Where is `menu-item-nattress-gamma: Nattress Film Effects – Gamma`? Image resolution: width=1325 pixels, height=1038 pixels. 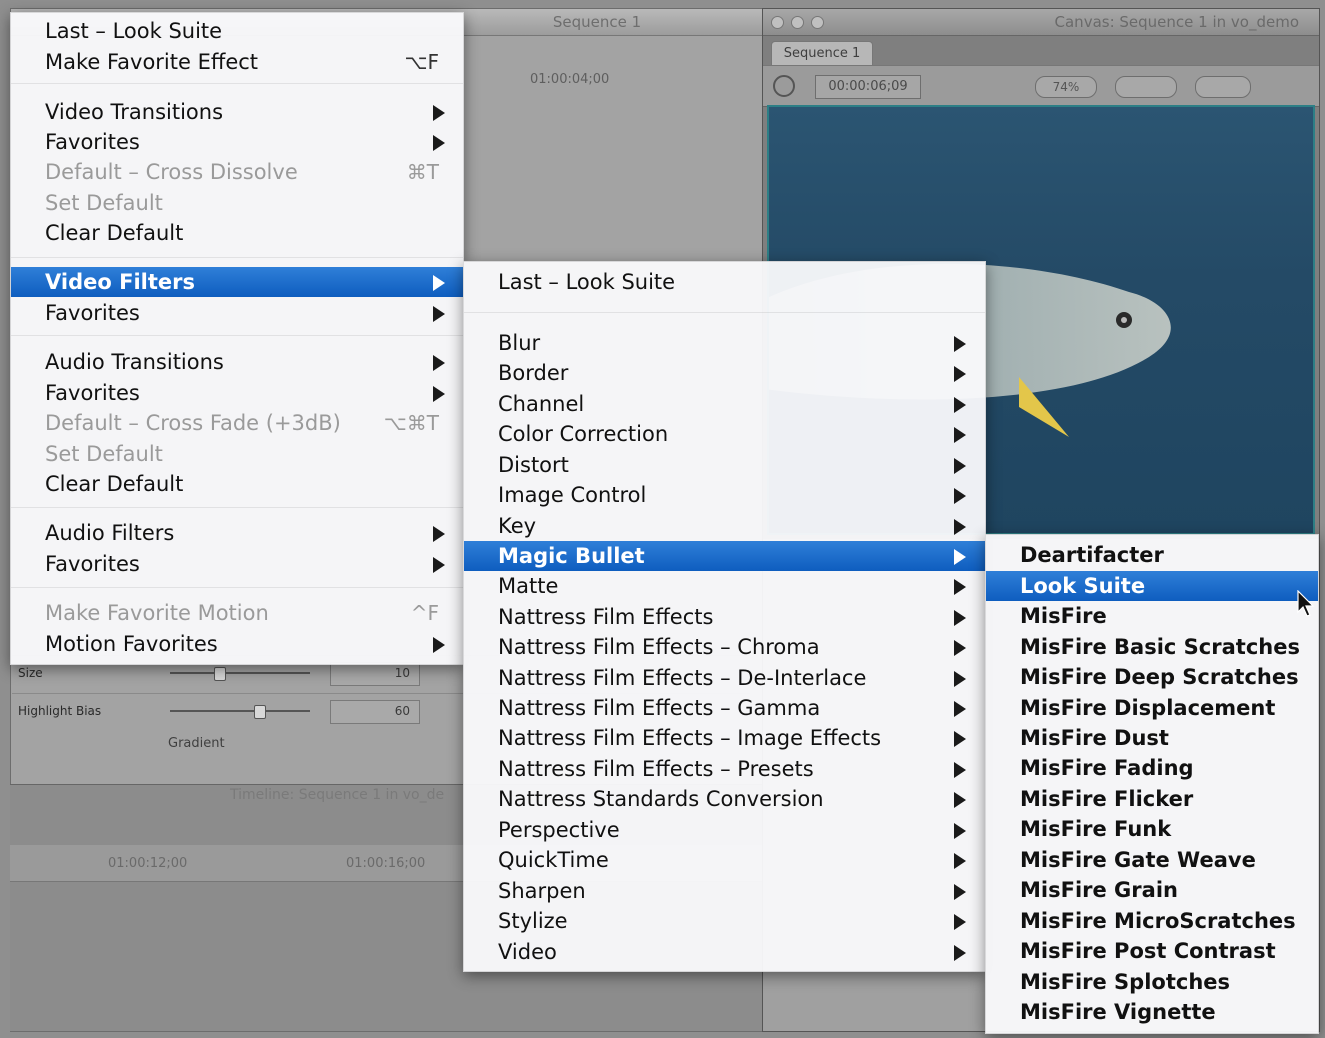 menu-item-nattress-gamma: Nattress Film Effects – Gamma is located at coordinates (724, 708).